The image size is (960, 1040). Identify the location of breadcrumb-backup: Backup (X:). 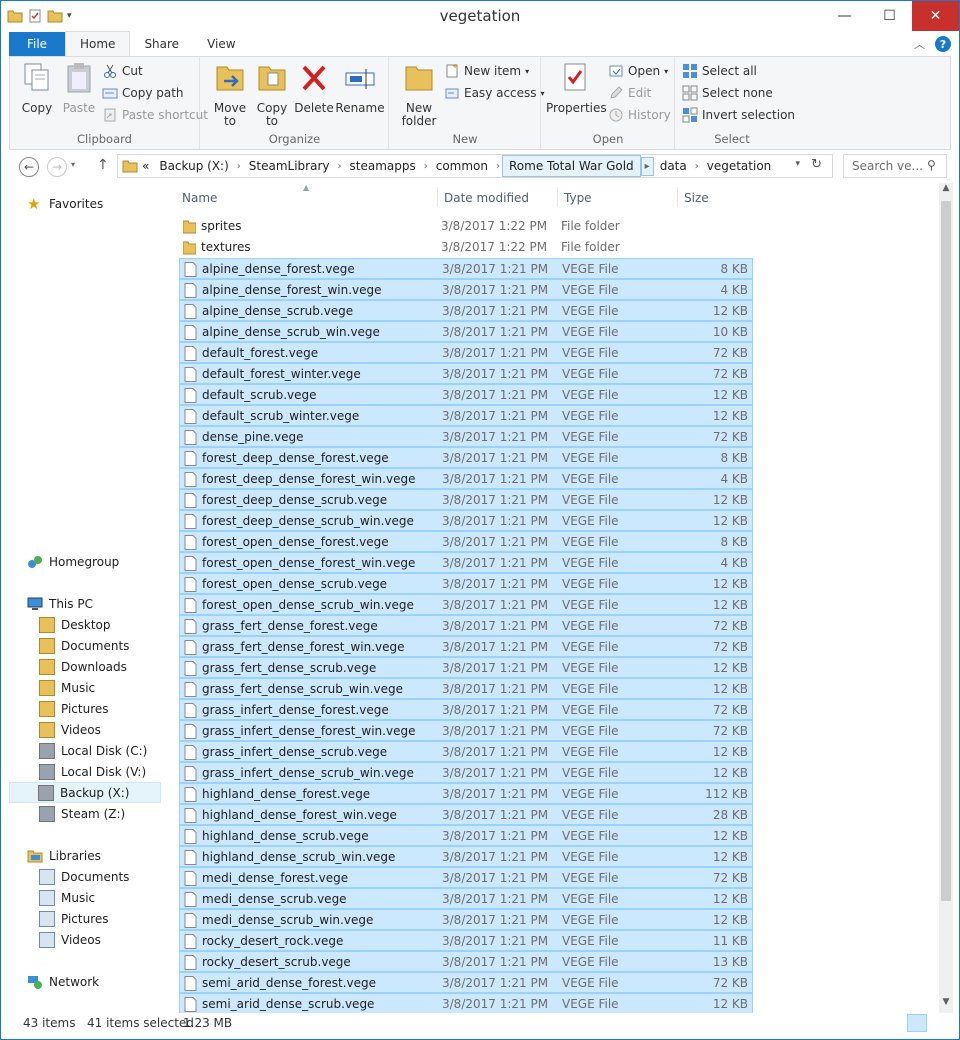
(193, 166).